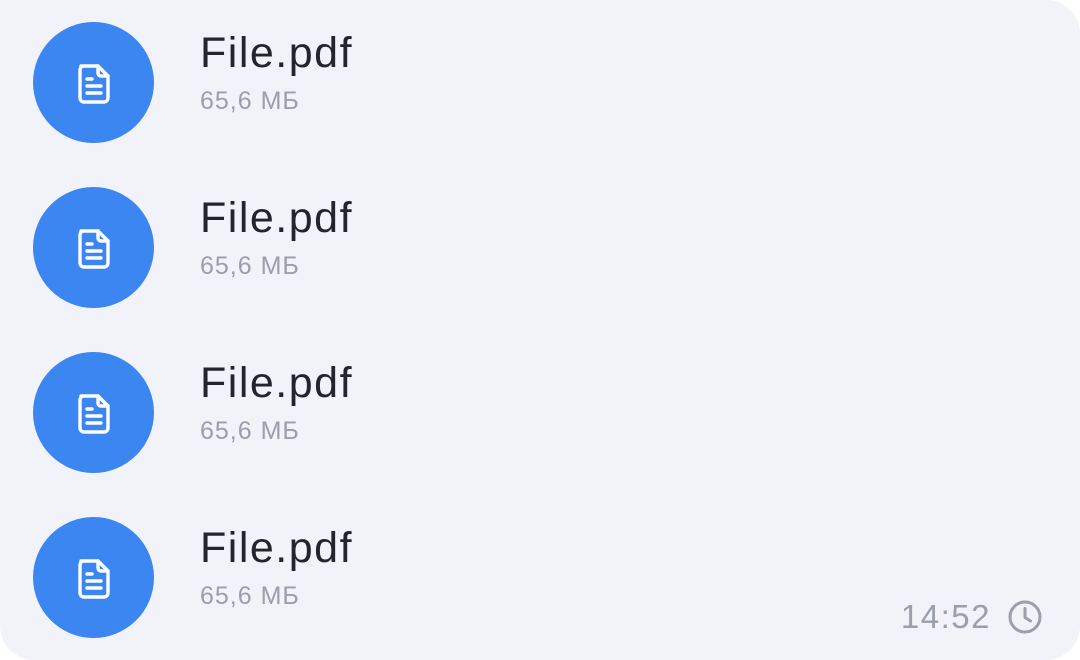 This screenshot has width=1080, height=660. I want to click on message-meta: 14:52, so click(972, 617).